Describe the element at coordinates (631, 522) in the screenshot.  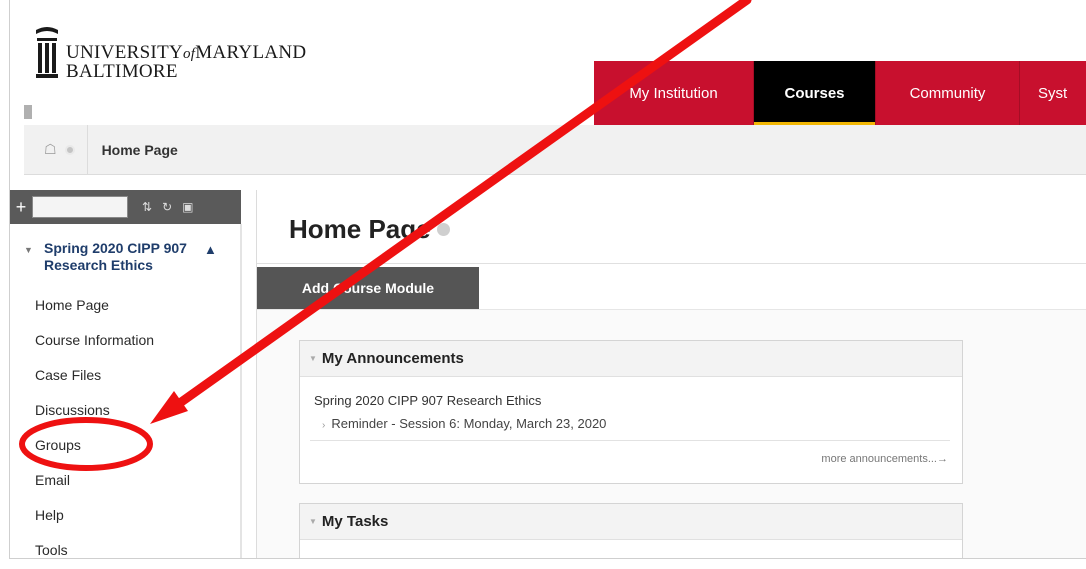
I see `tasks-header: ▼ My Tasks` at that location.